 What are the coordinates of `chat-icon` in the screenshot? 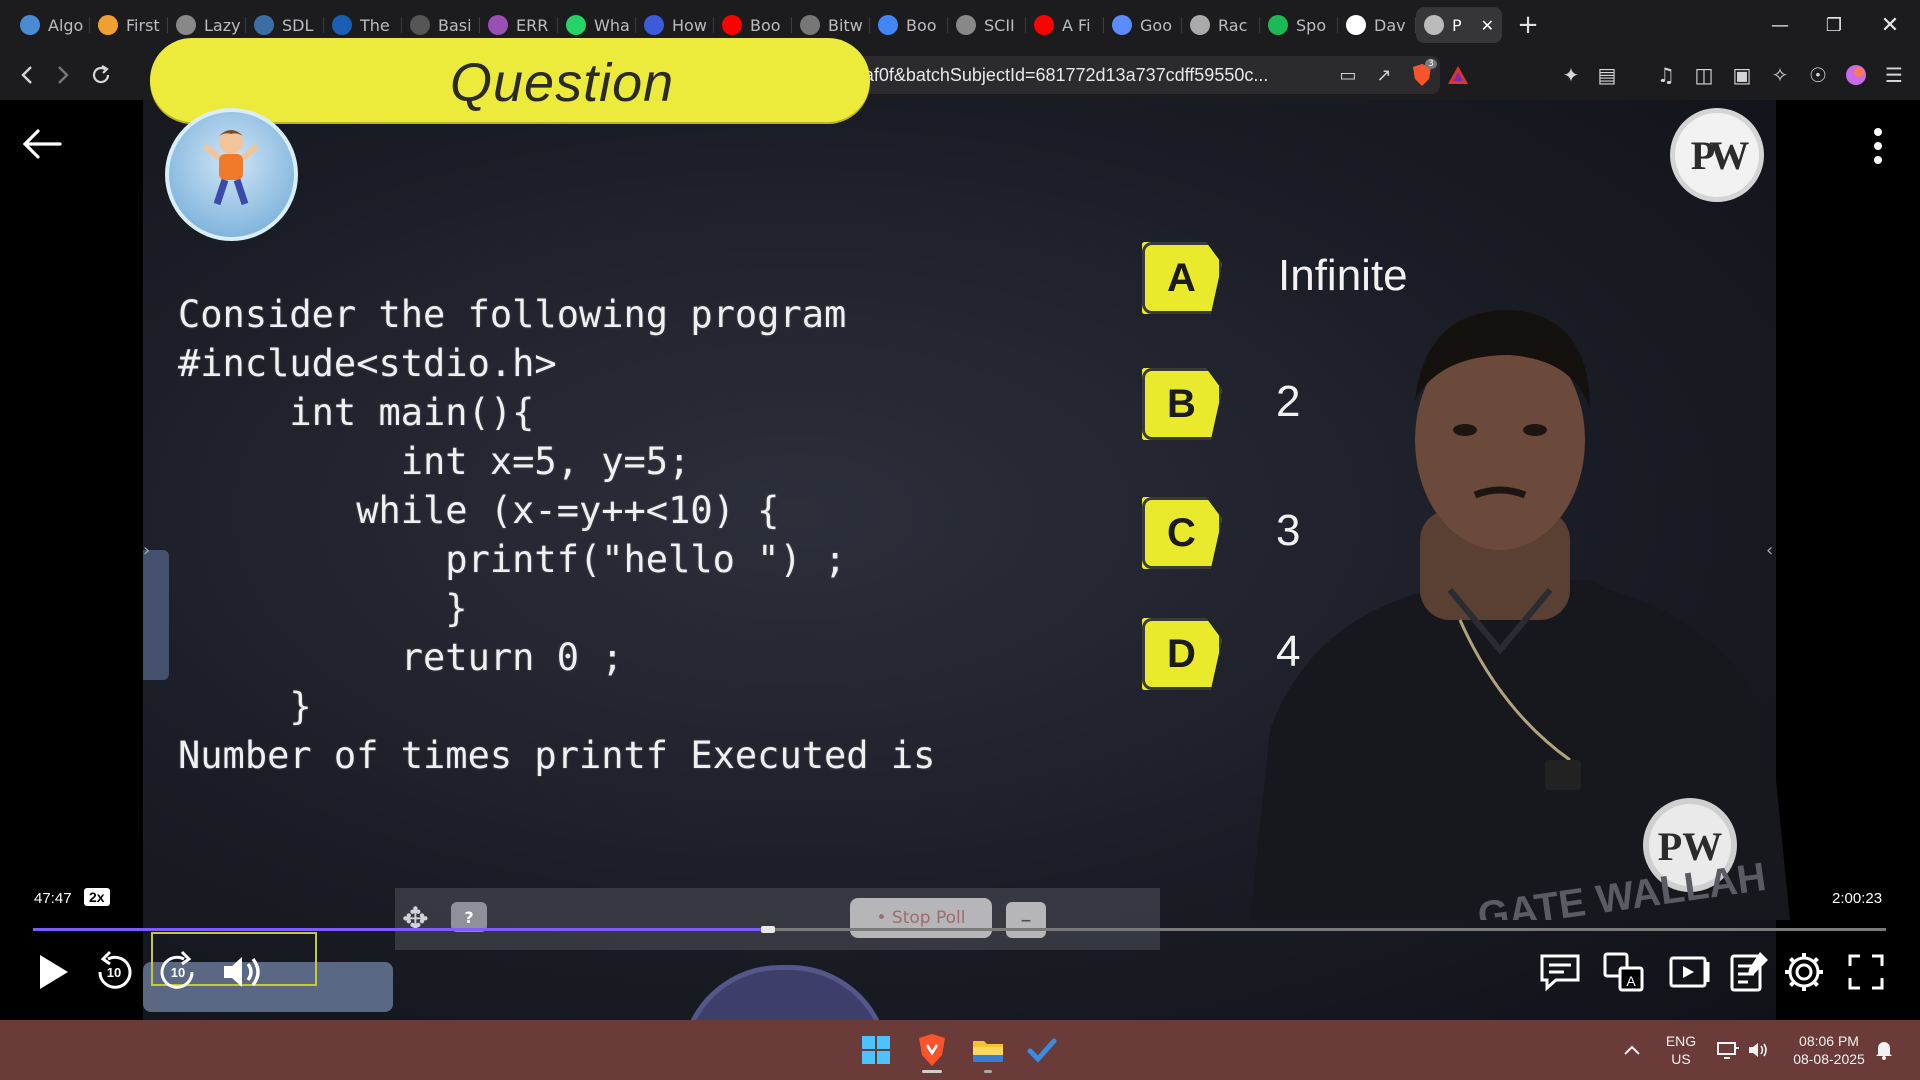 It's located at (1560, 973).